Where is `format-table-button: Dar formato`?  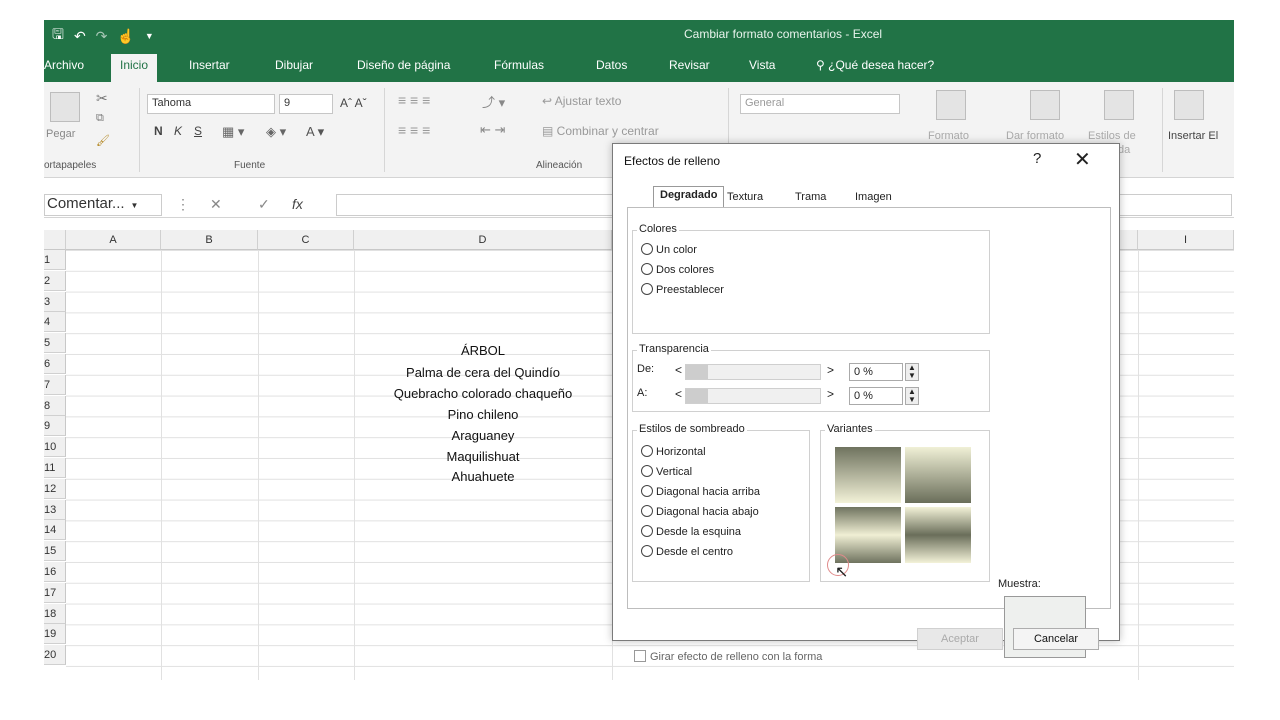
format-table-button: Dar formato is located at coordinates (1035, 136).